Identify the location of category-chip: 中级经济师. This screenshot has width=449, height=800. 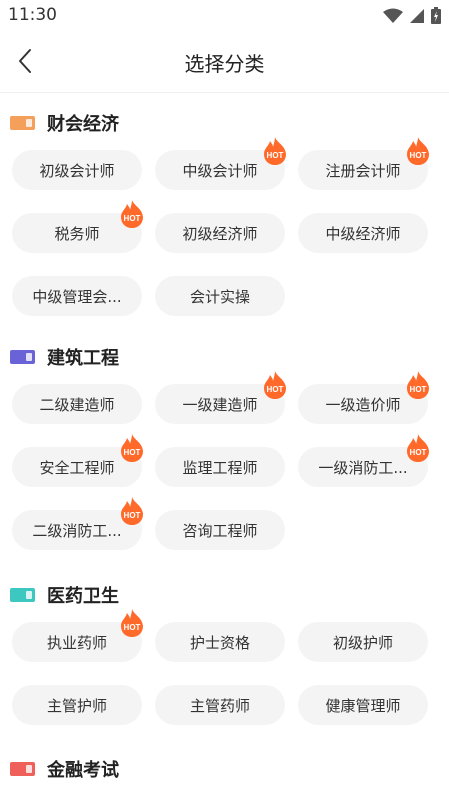
(363, 233).